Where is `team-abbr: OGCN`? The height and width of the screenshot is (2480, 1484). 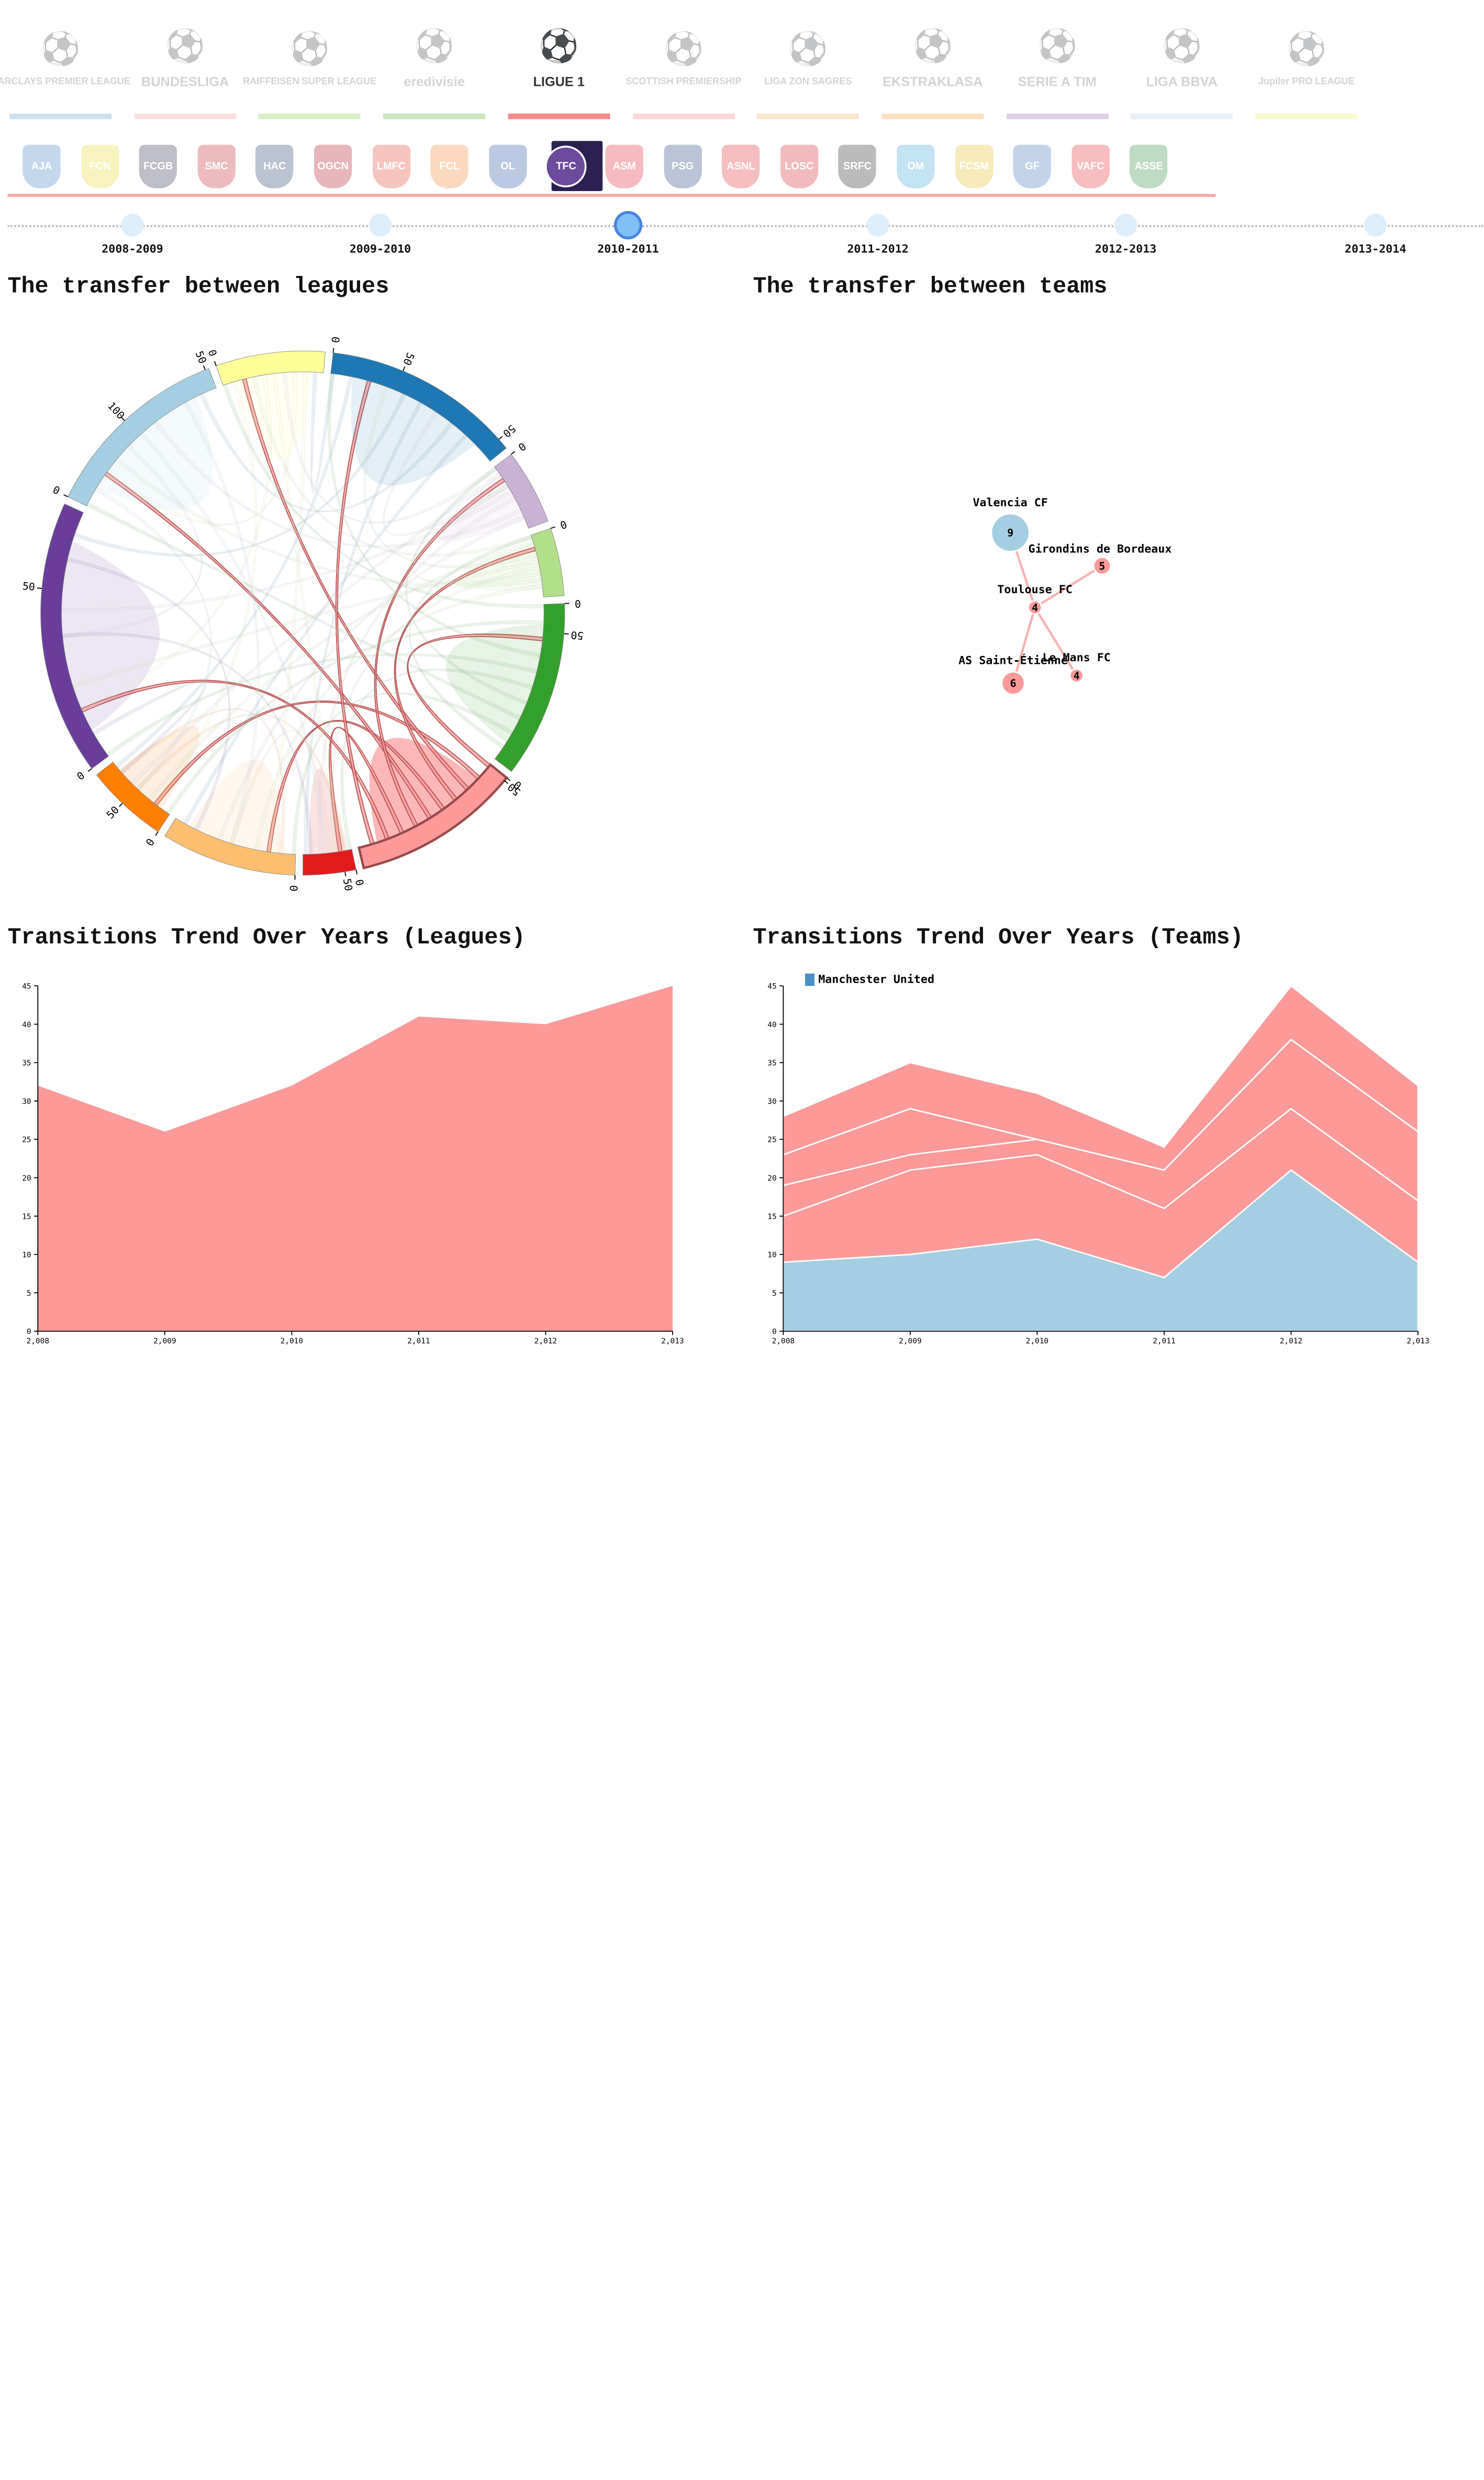 team-abbr: OGCN is located at coordinates (333, 166).